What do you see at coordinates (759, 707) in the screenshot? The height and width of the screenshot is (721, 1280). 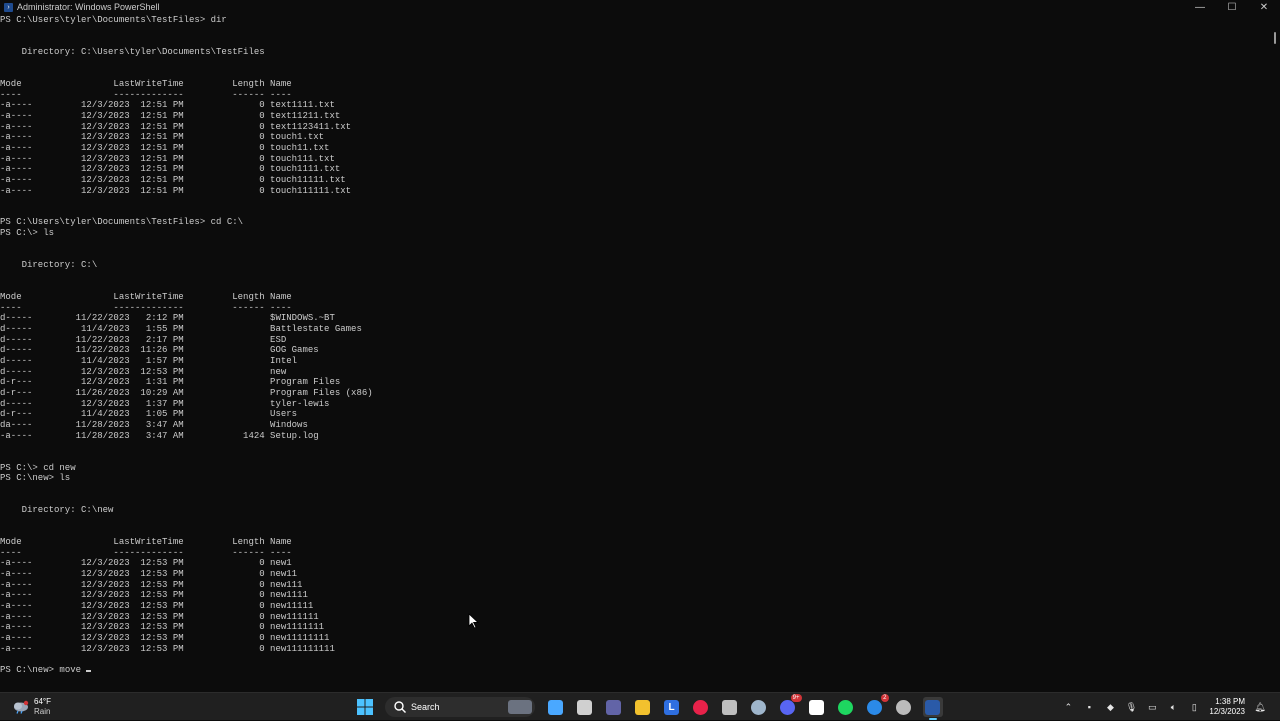 I see `steam-icon` at bounding box center [759, 707].